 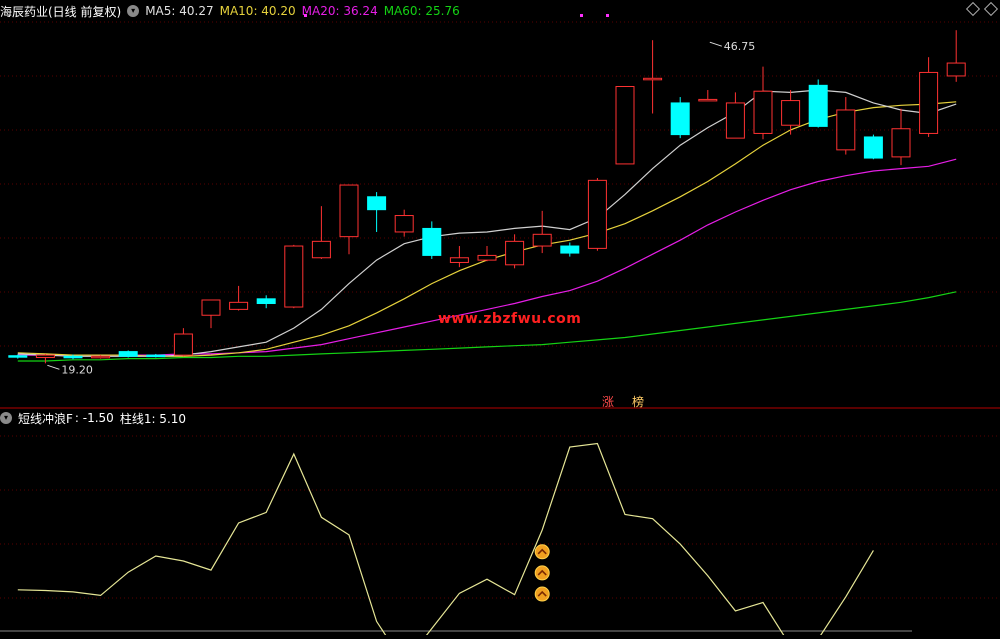 What do you see at coordinates (608, 402) in the screenshot?
I see `limit-up-marker: 涨` at bounding box center [608, 402].